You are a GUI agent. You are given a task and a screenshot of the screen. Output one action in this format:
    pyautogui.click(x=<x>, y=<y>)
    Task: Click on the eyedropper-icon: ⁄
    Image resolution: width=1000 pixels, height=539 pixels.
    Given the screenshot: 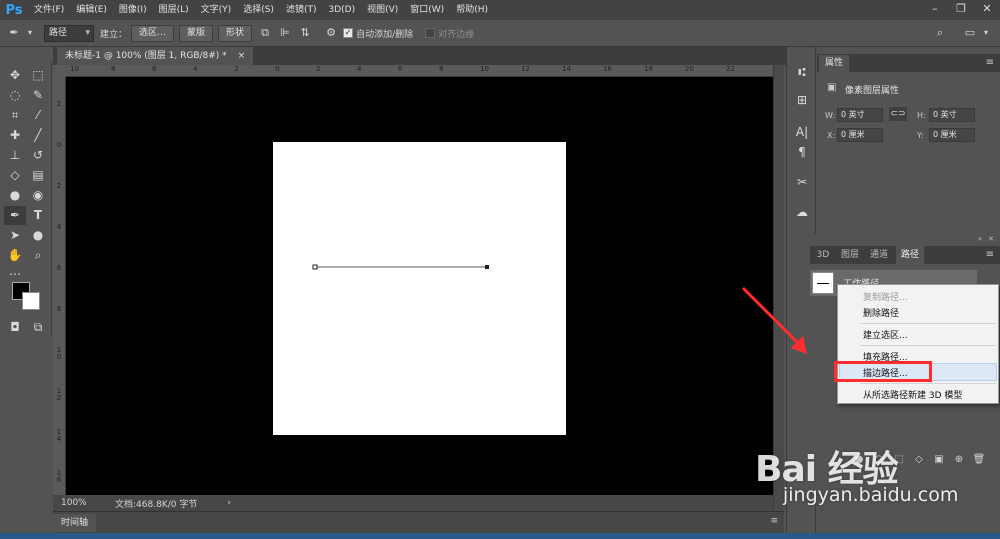 What is the action you would take?
    pyautogui.click(x=38, y=115)
    